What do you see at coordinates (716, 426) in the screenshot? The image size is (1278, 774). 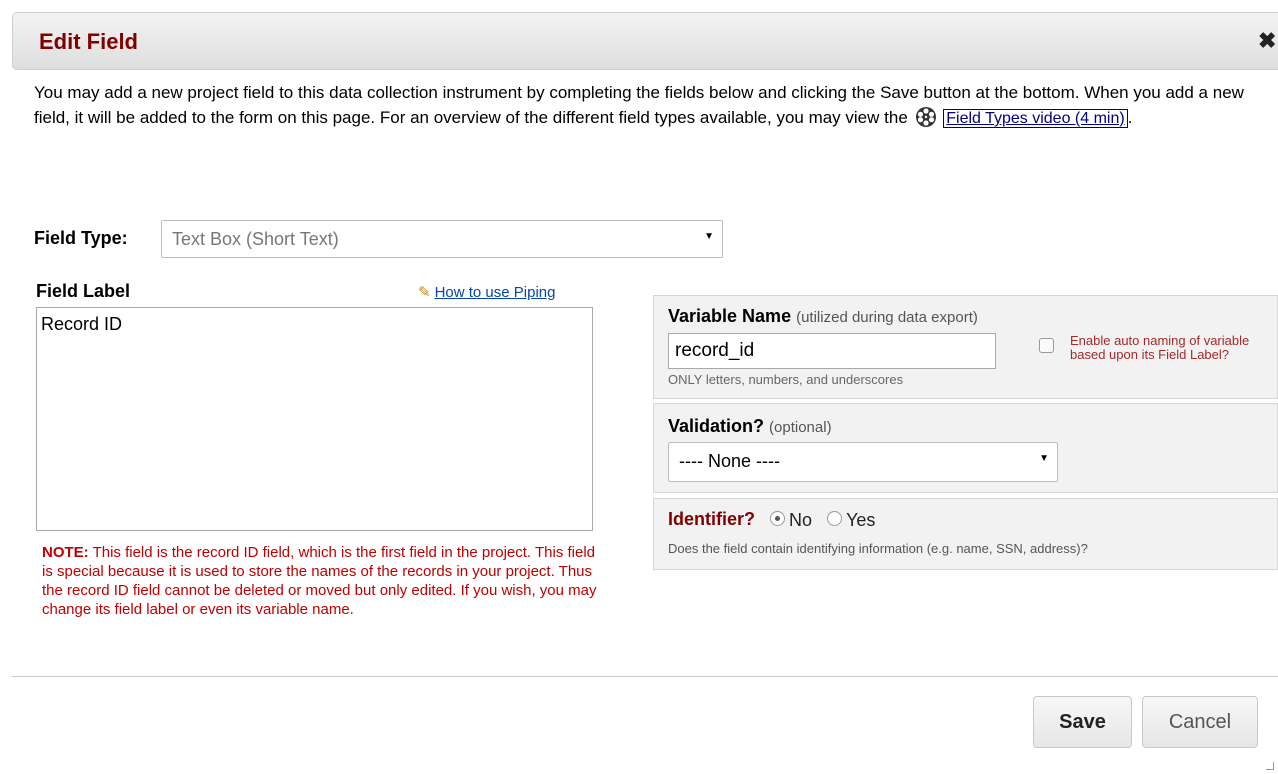 I see `validation-label: Validation?` at bounding box center [716, 426].